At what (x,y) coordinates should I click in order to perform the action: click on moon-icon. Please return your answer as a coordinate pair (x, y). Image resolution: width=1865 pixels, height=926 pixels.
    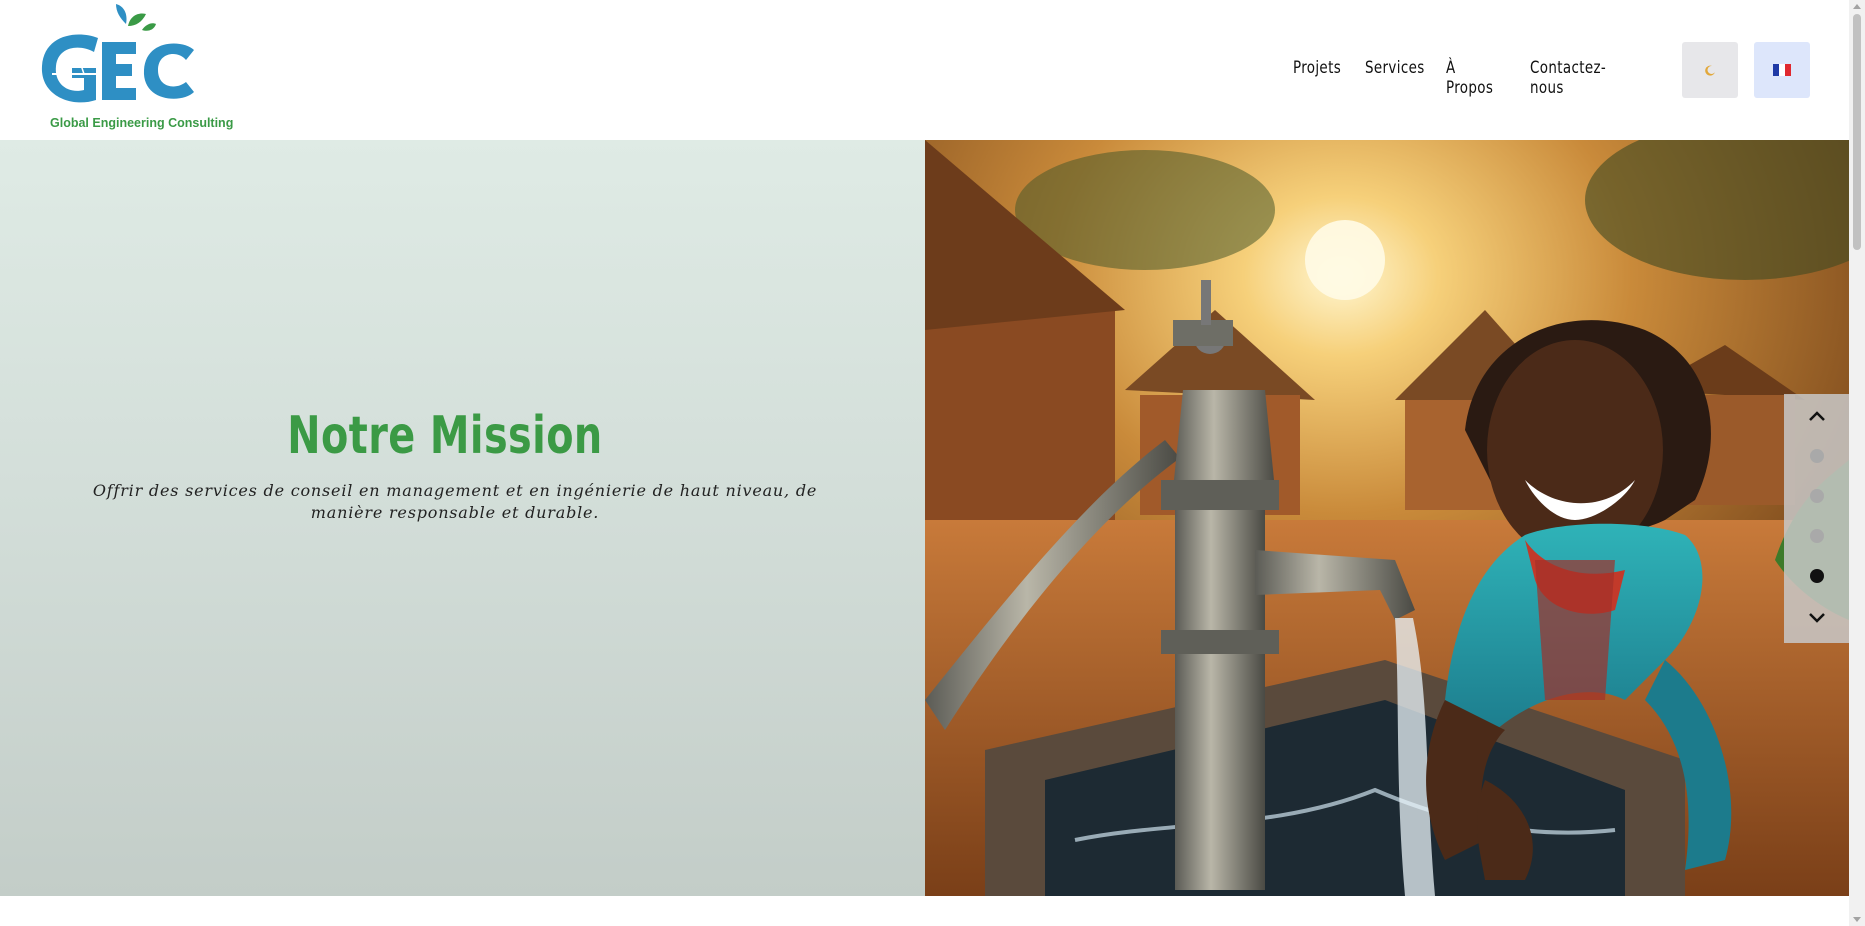
    Looking at the image, I should click on (1710, 70).